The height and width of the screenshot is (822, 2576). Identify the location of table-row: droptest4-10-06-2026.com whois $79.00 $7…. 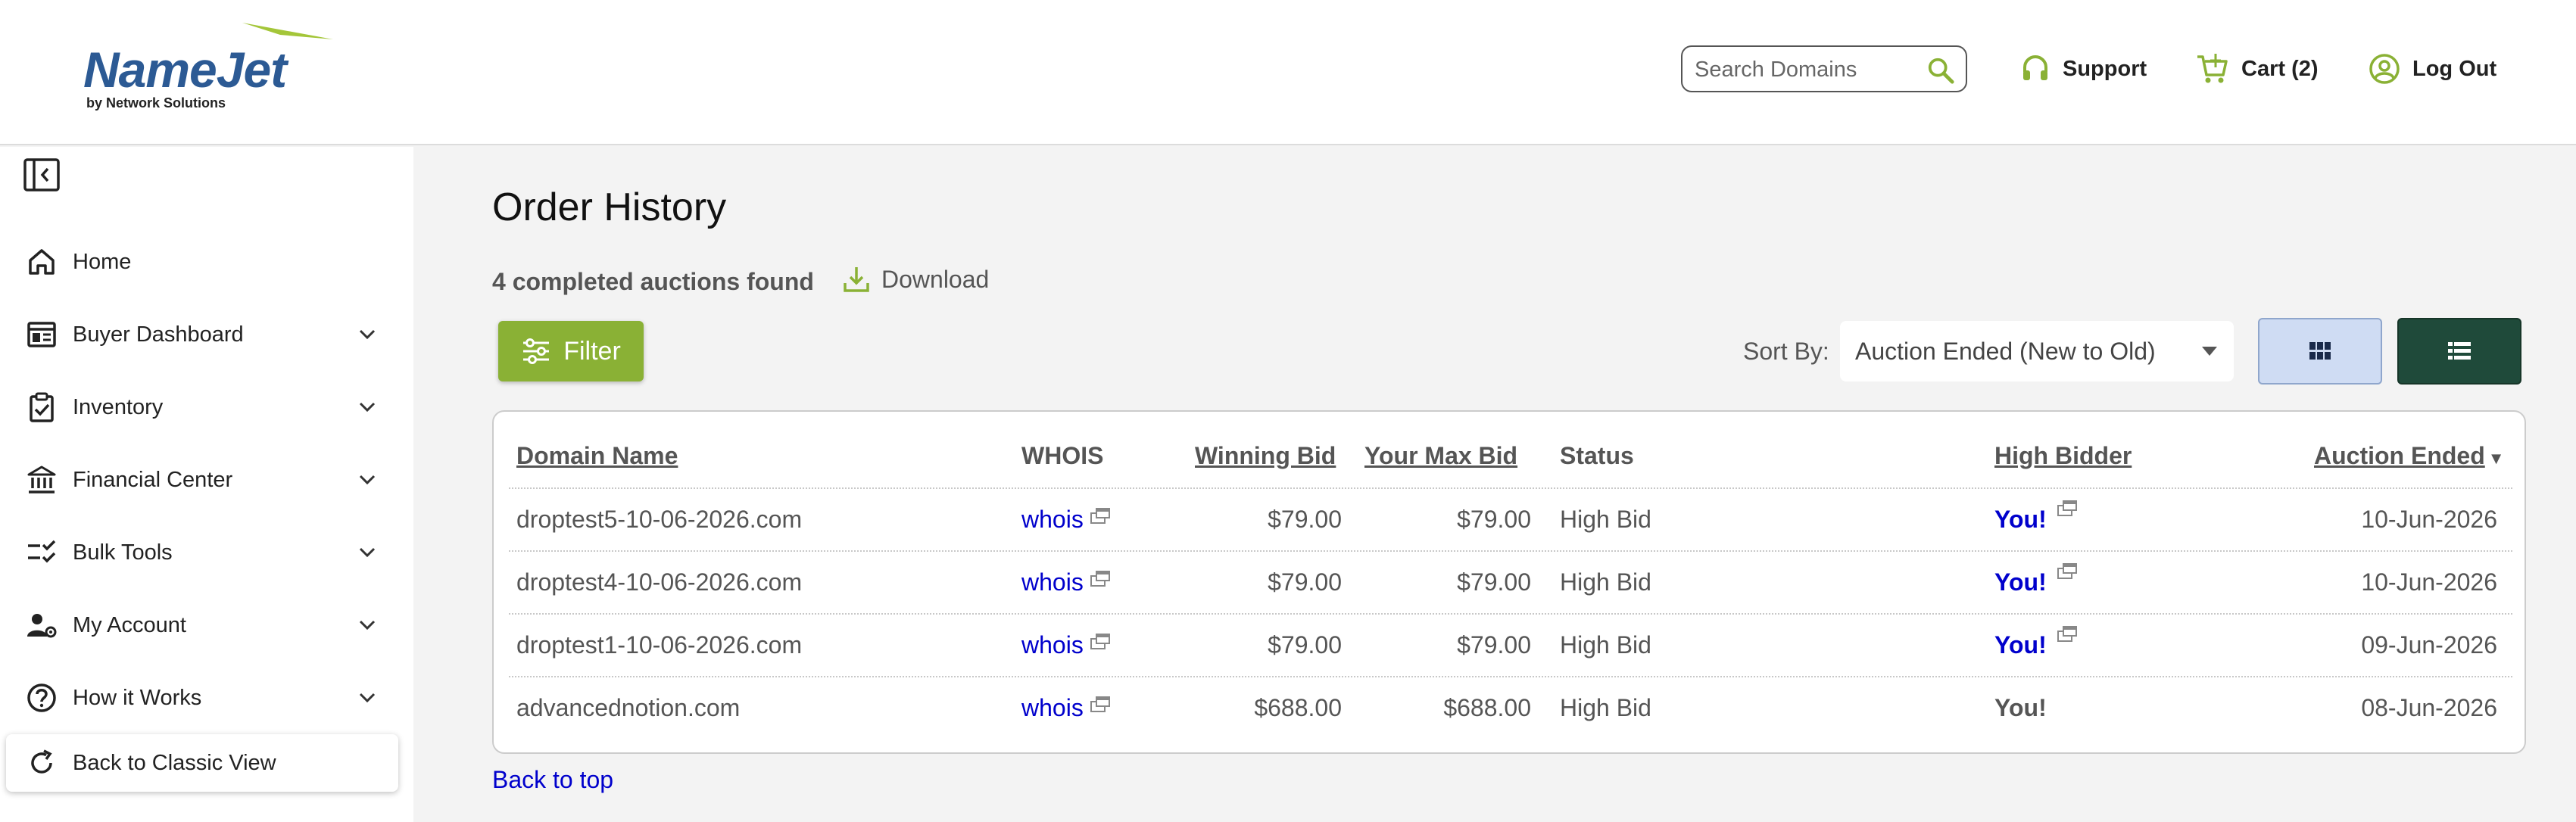
(1510, 581).